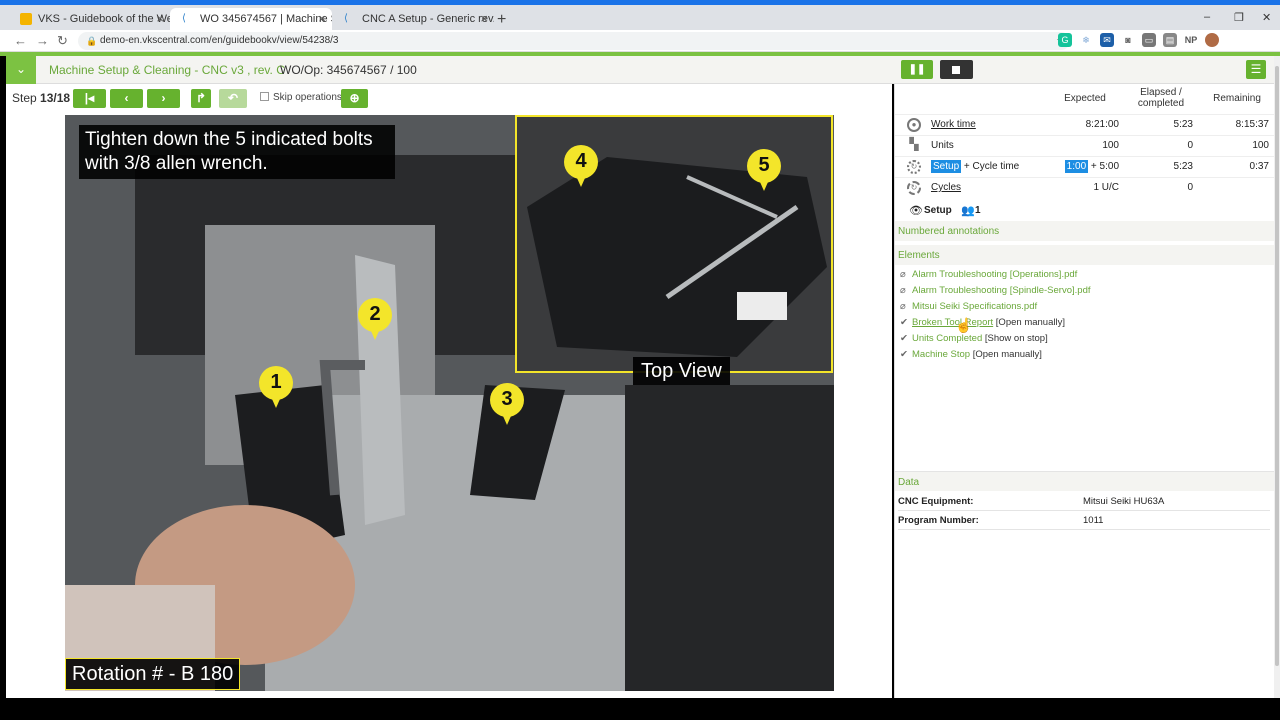 The width and height of the screenshot is (1280, 720). Describe the element at coordinates (1086, 40) in the screenshot. I see `snowflake-icon: ❄` at that location.